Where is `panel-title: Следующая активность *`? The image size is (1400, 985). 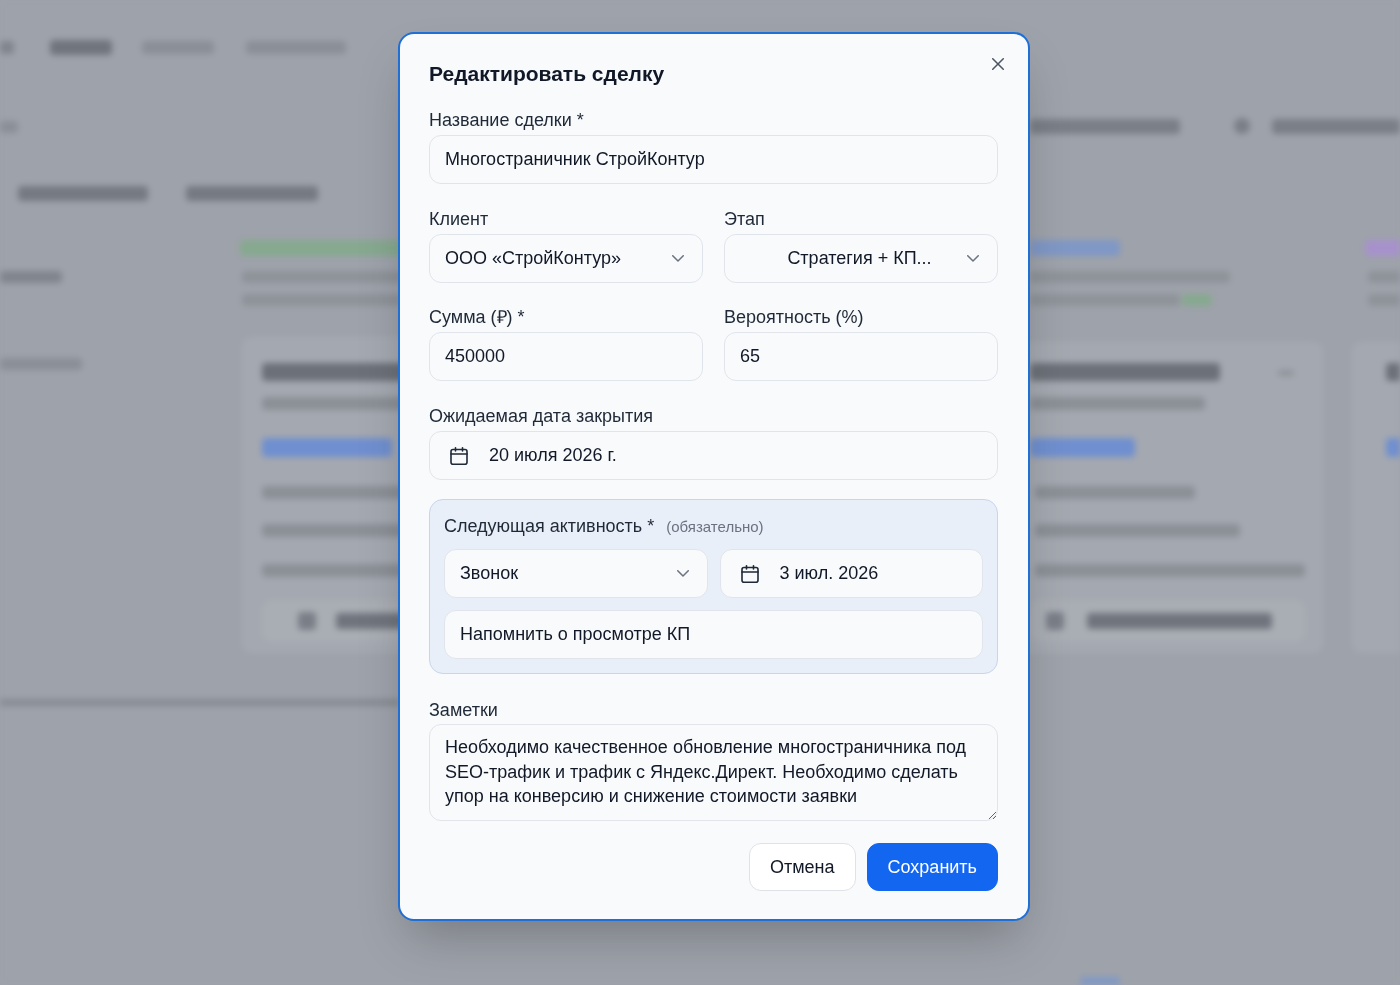 panel-title: Следующая активность * is located at coordinates (549, 526).